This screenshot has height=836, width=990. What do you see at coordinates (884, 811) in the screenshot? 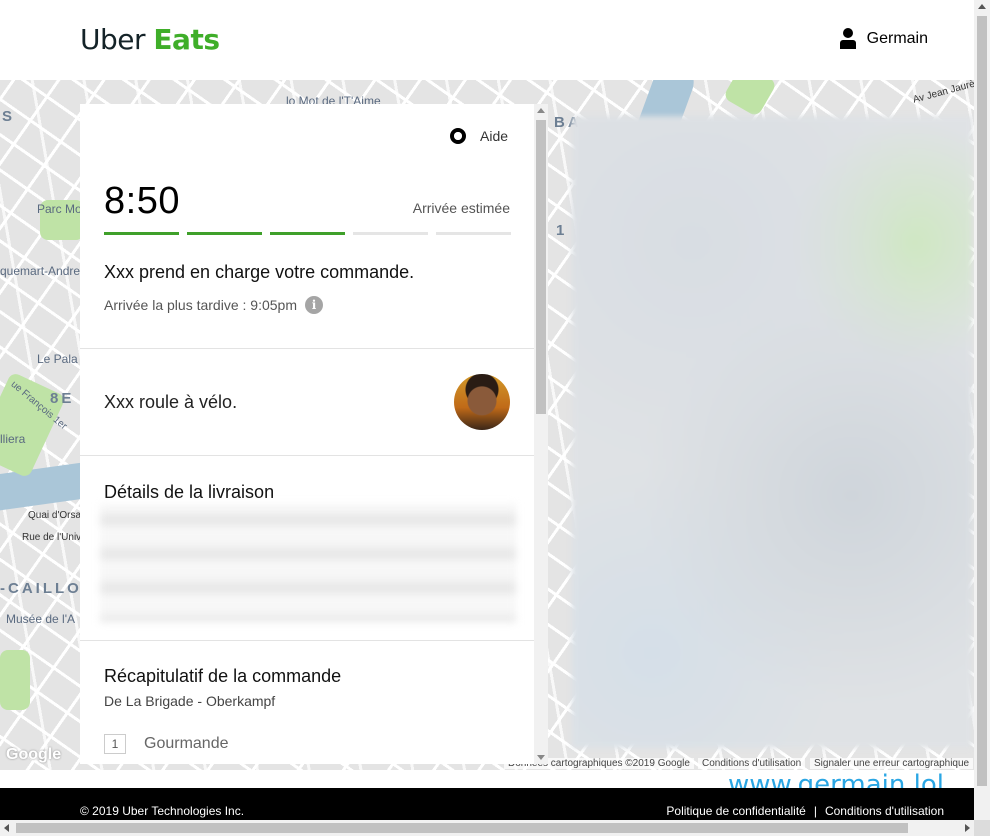
I see `terms-link: Conditions d'utilisation` at bounding box center [884, 811].